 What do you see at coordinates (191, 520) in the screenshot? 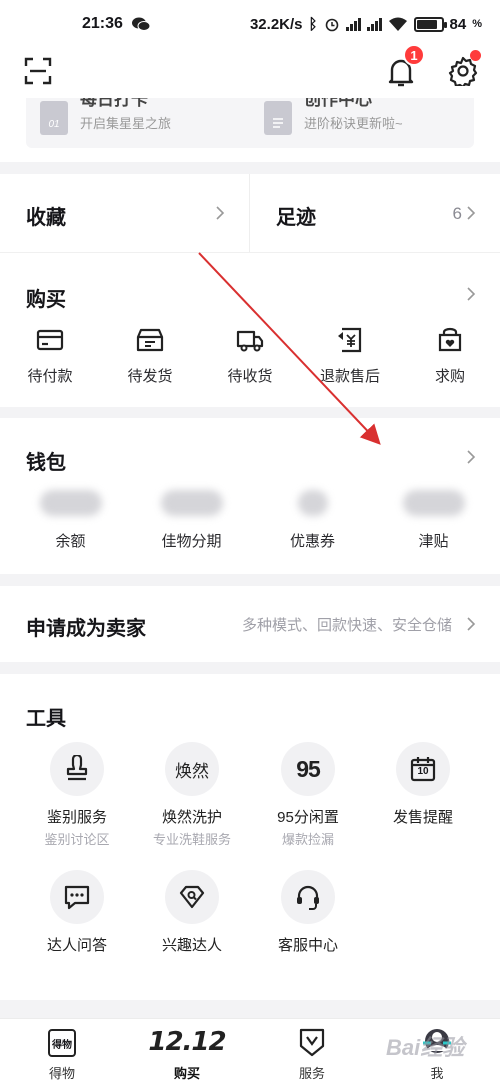
I see `installment-button: 佳物分期` at bounding box center [191, 520].